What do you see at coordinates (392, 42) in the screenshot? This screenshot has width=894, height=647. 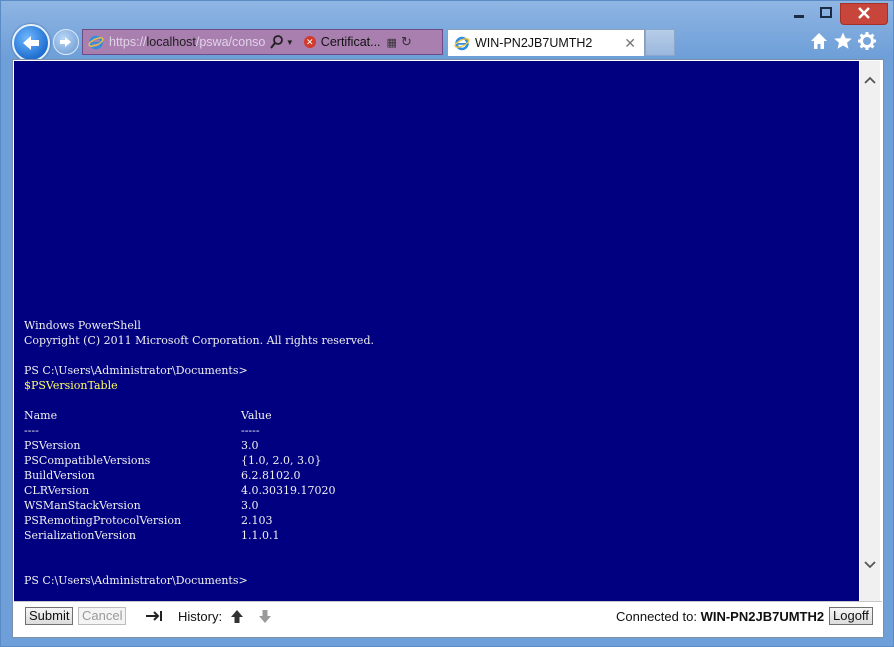 I see `compatibility-view-icon: ▦` at bounding box center [392, 42].